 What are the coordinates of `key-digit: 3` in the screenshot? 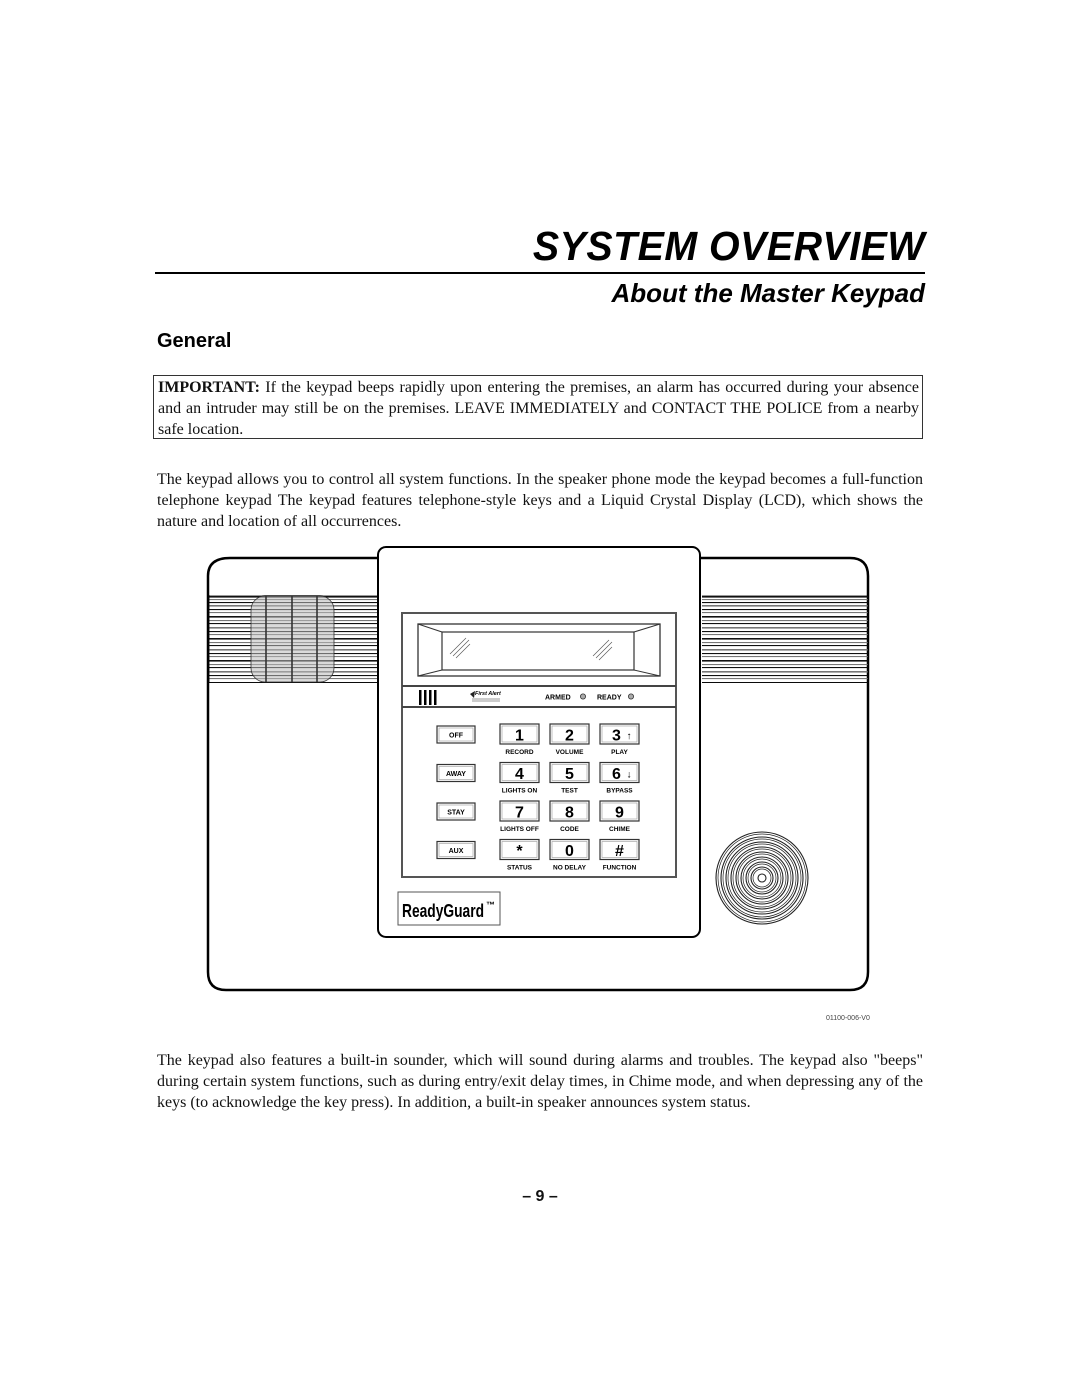 It's located at (616, 736).